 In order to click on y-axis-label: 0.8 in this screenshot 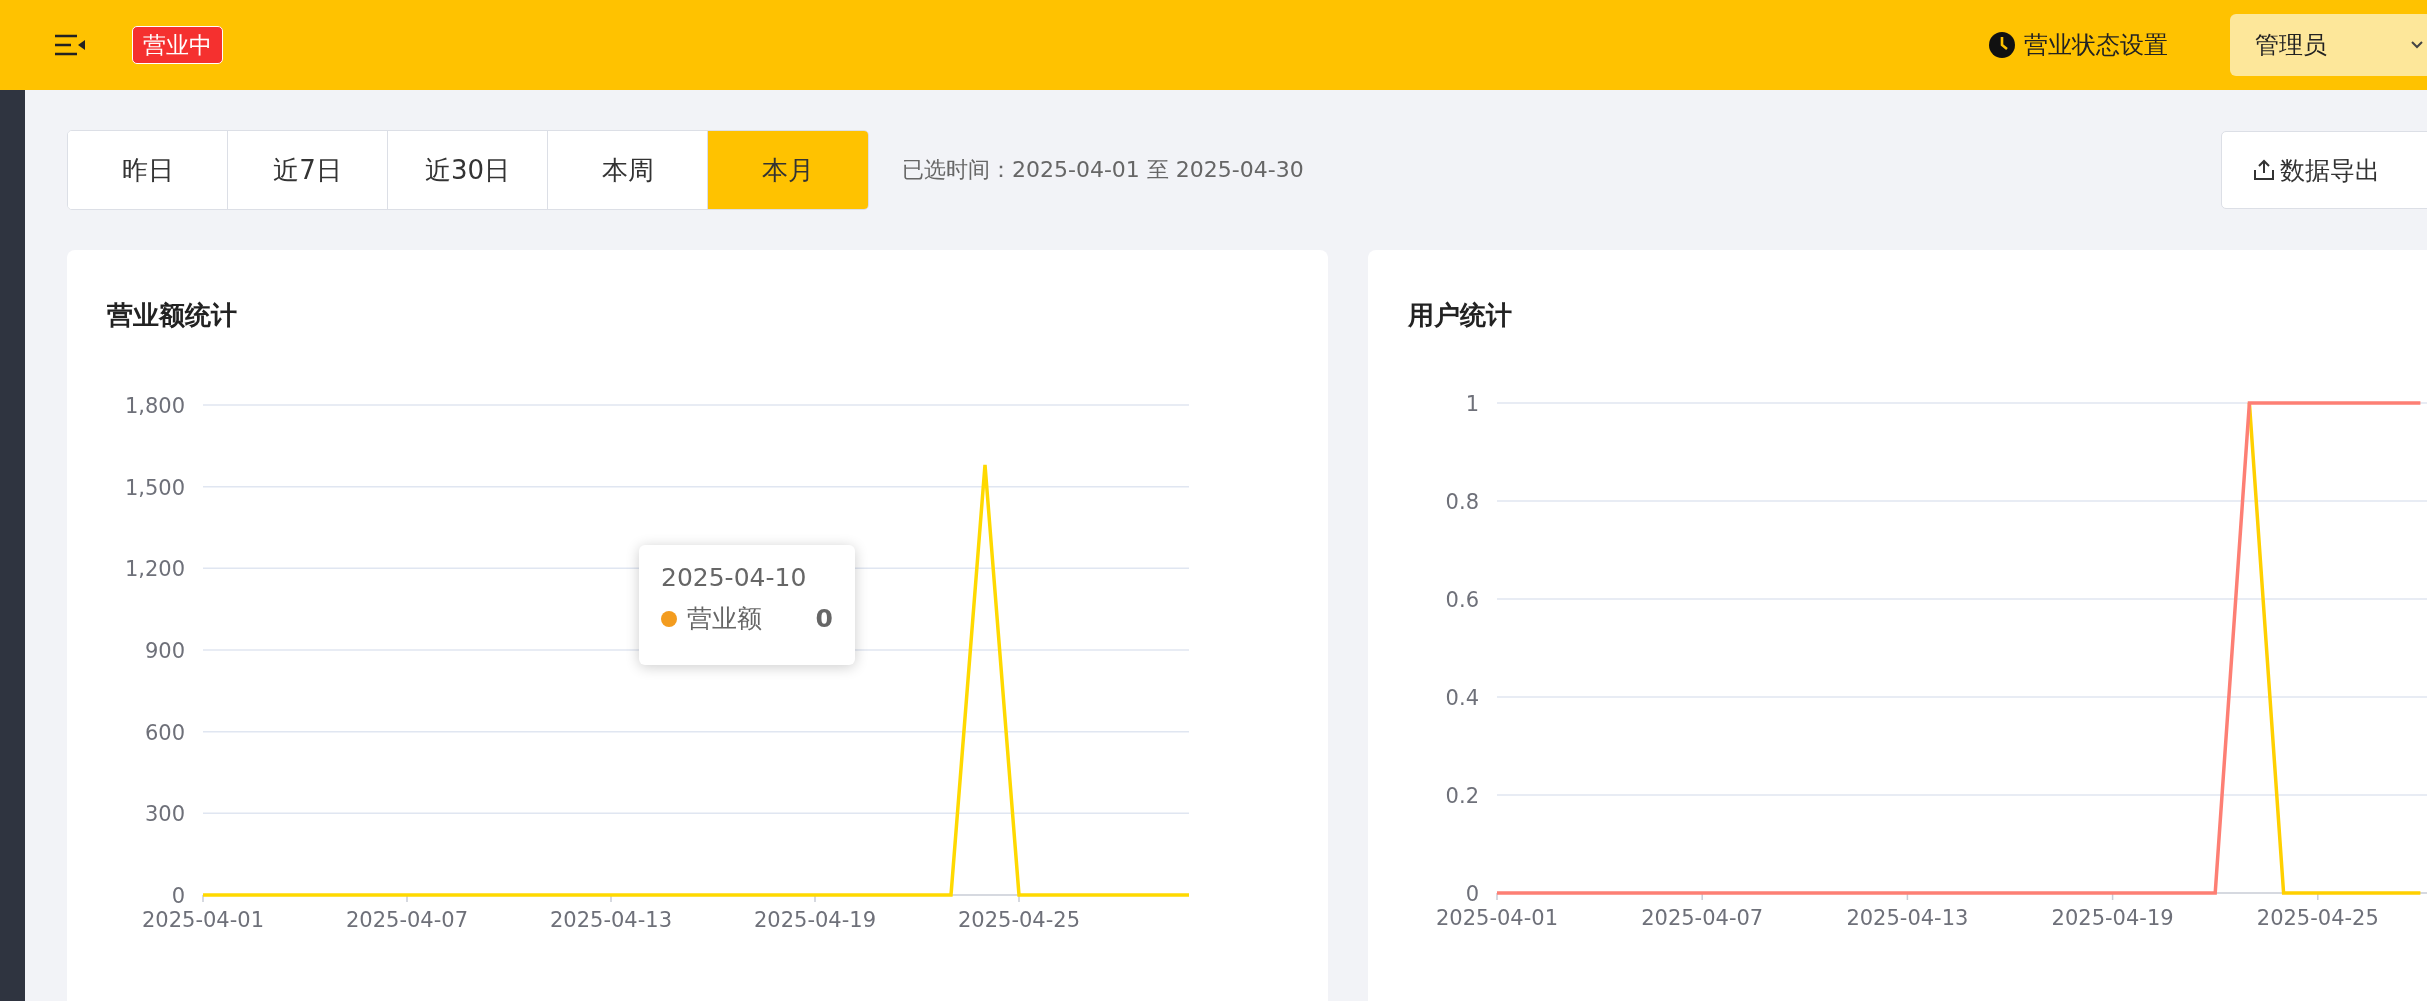, I will do `click(1462, 502)`.